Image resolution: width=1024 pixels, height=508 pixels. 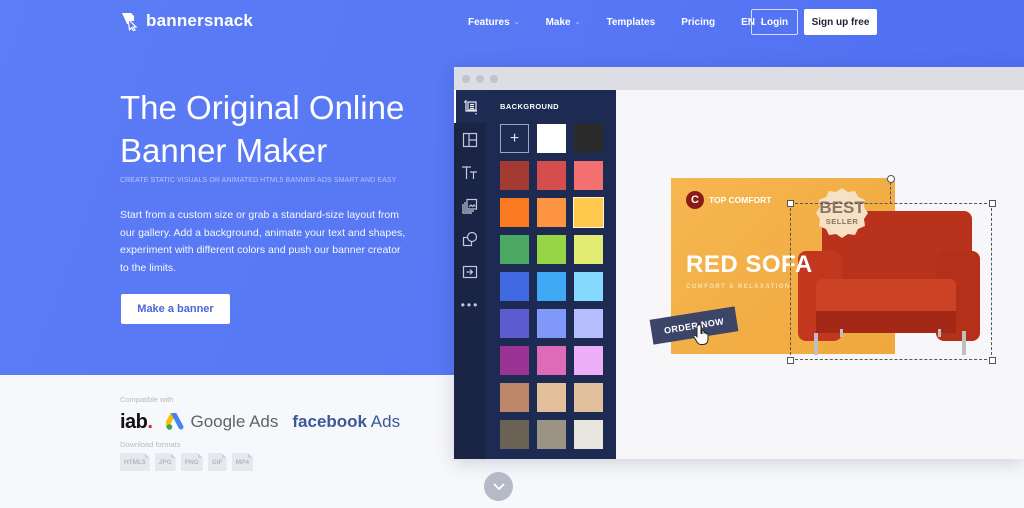 I want to click on format-mp4: MP4, so click(x=242, y=462).